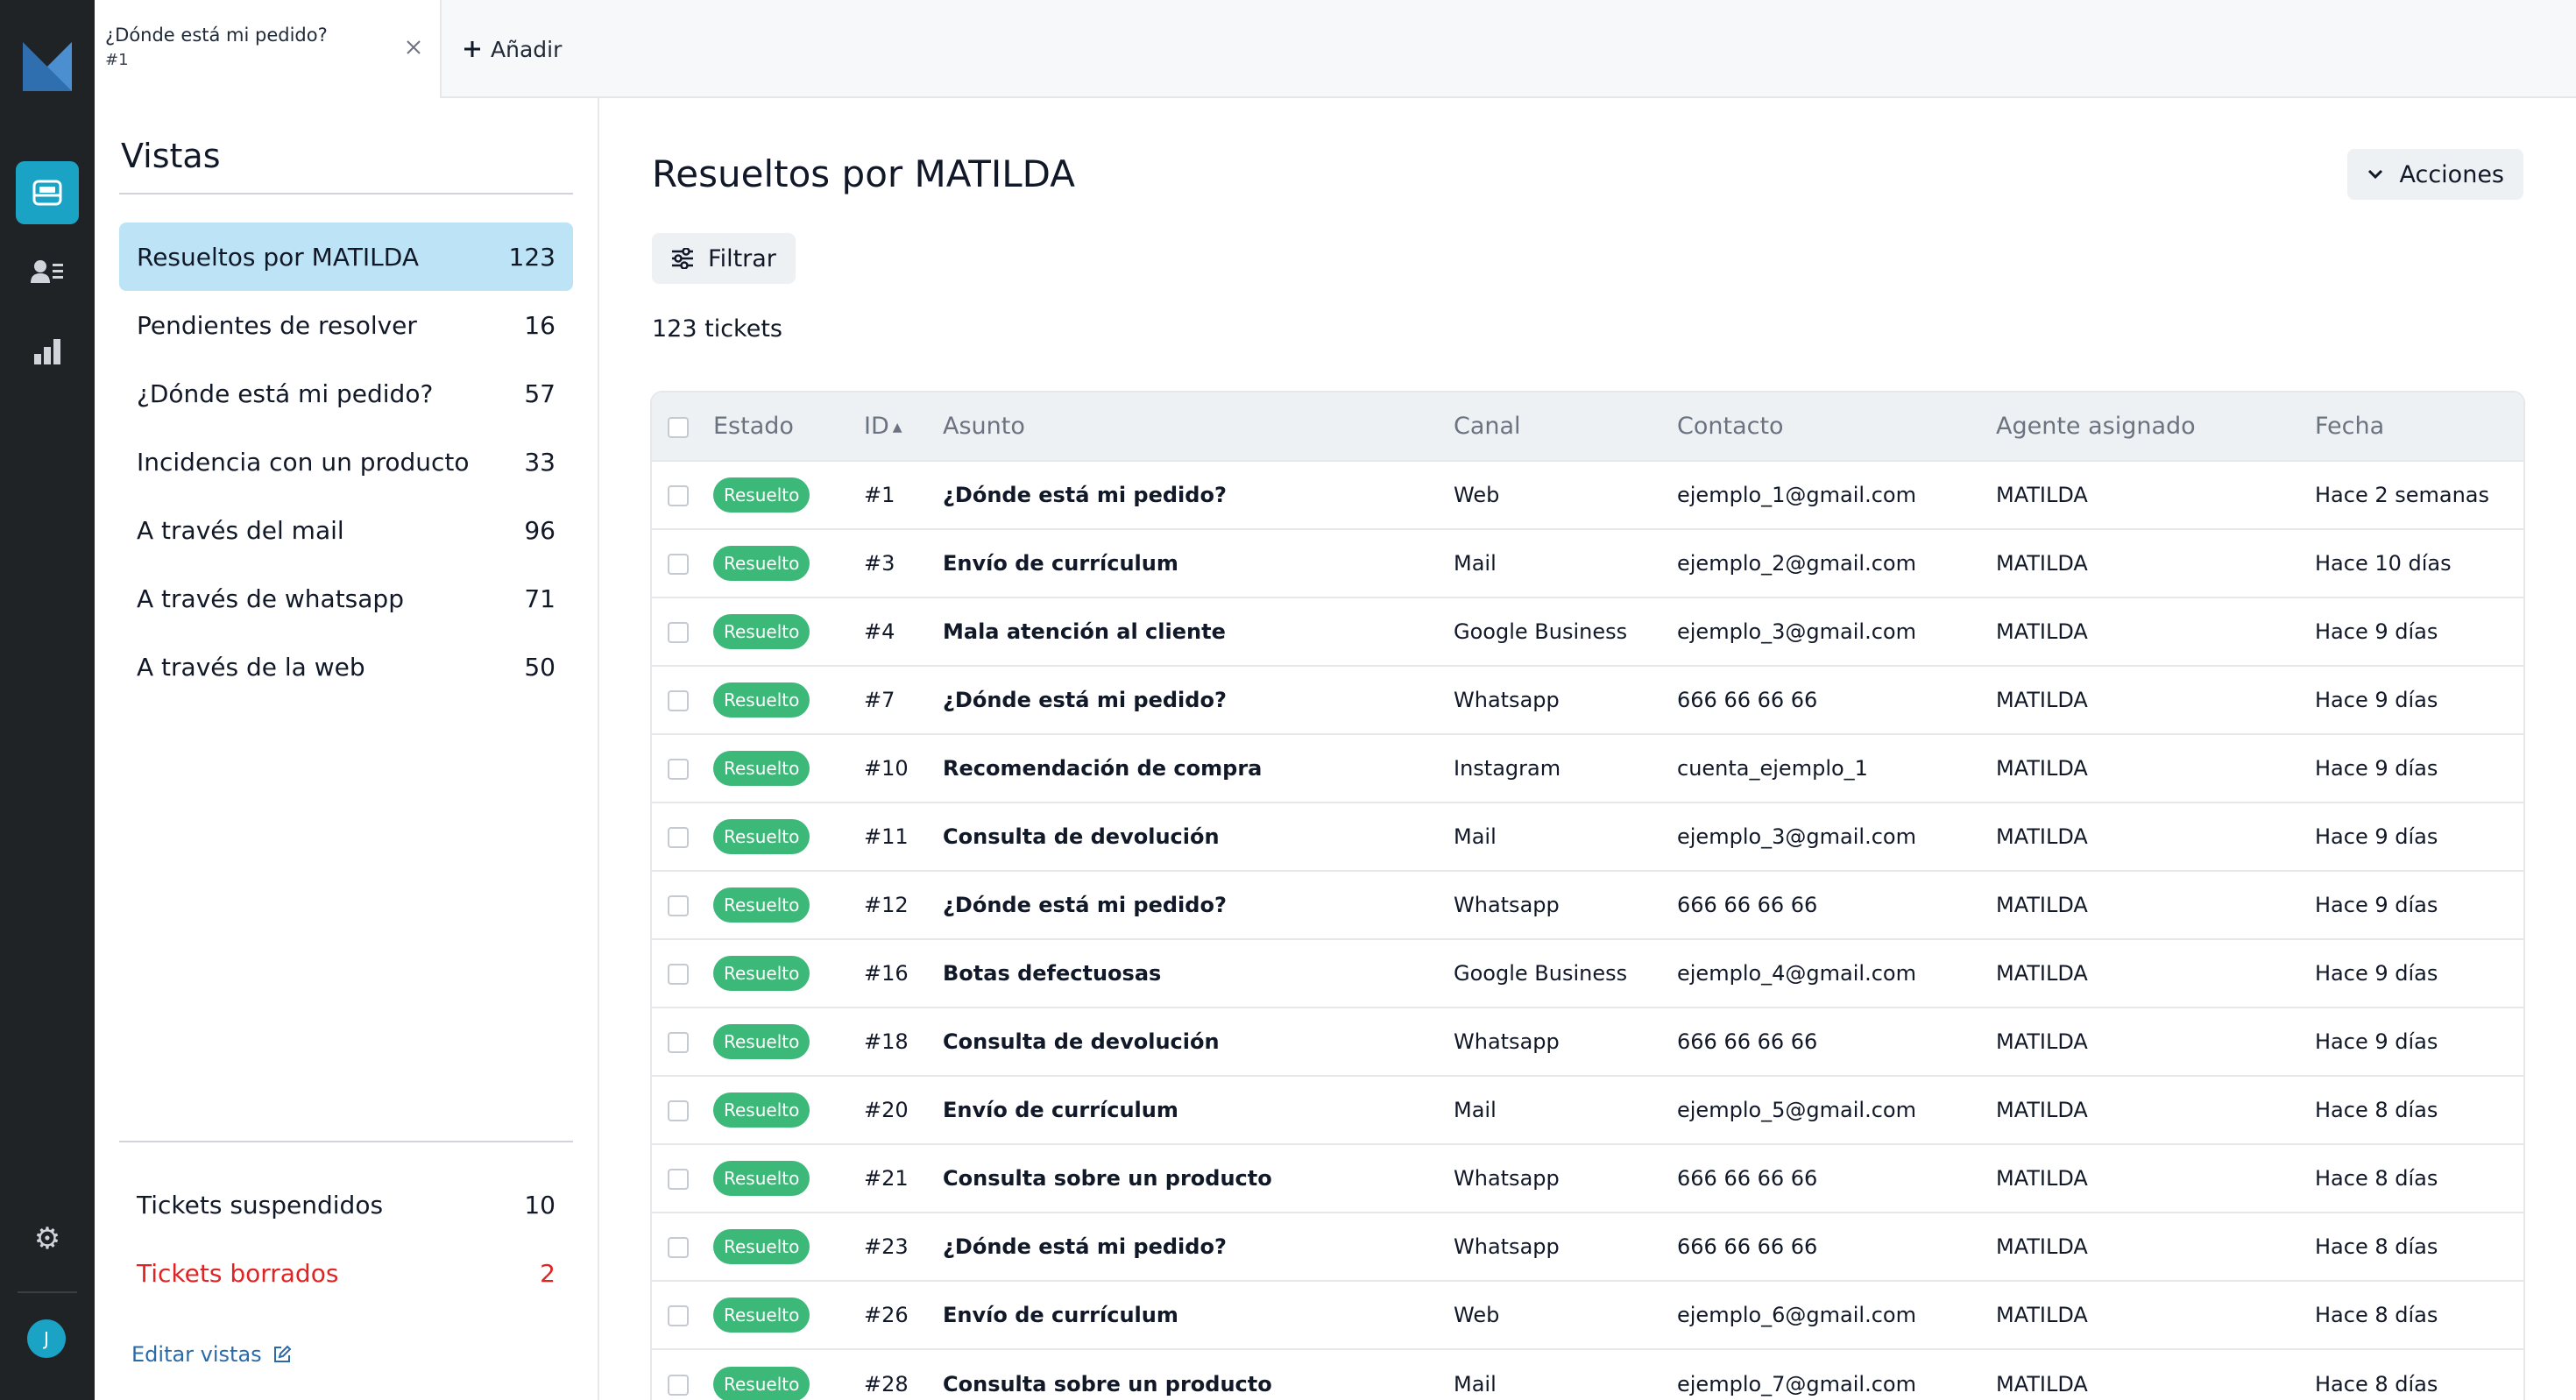 The height and width of the screenshot is (1400, 2576). What do you see at coordinates (2376, 700) in the screenshot?
I see `ticket-date: Hace 9 días` at bounding box center [2376, 700].